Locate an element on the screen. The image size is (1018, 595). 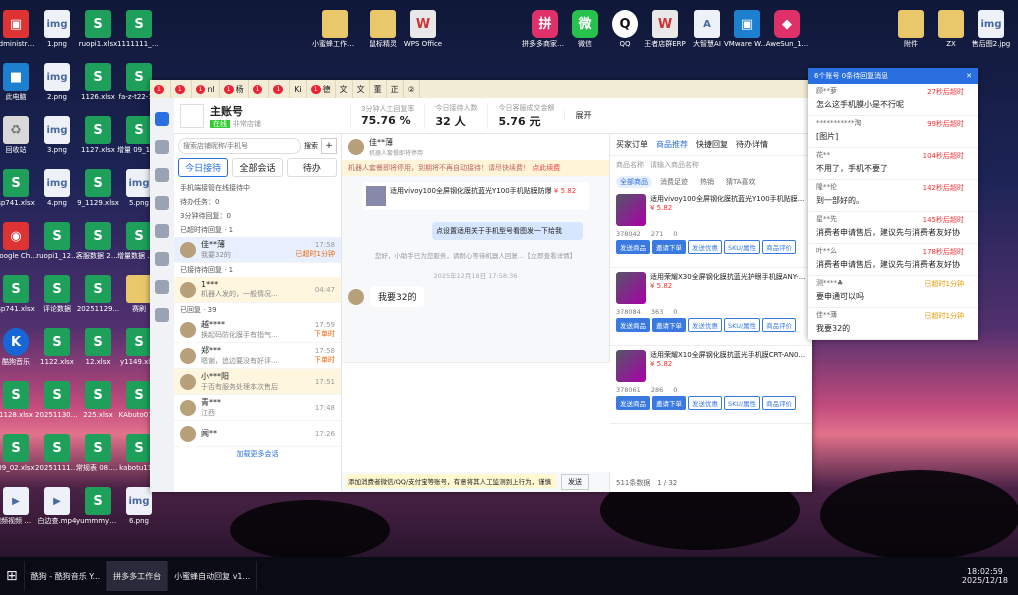
right-tab: 待办详情 is located at coordinates (752, 144).